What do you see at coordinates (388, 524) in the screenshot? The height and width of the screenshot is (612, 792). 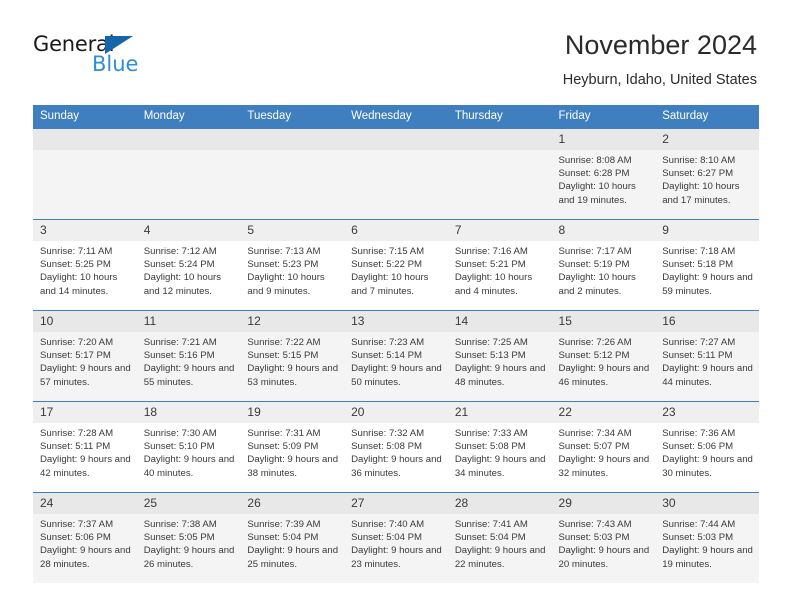 I see `sunrise-text: Sunrise: 7:40 AM` at bounding box center [388, 524].